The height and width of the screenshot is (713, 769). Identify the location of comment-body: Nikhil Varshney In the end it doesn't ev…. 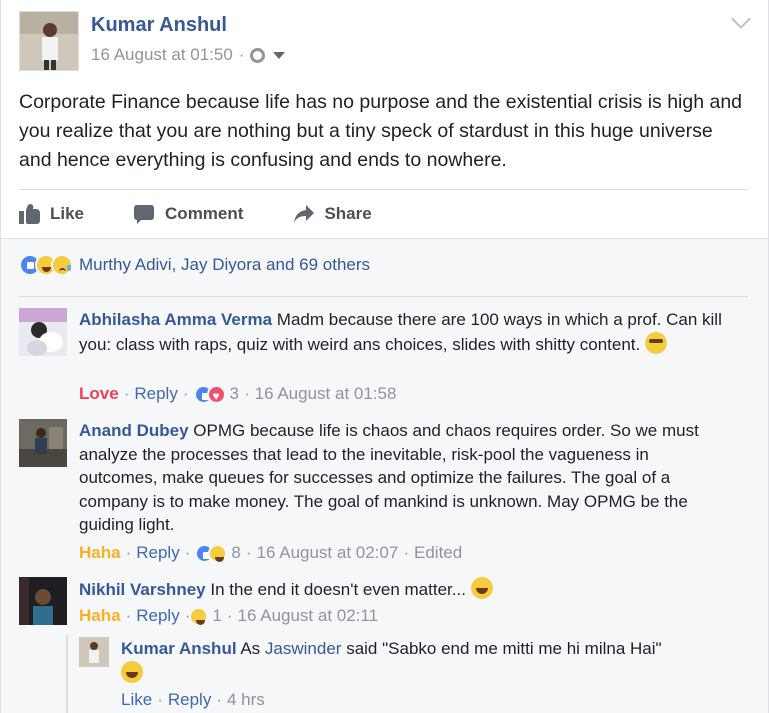
(404, 589).